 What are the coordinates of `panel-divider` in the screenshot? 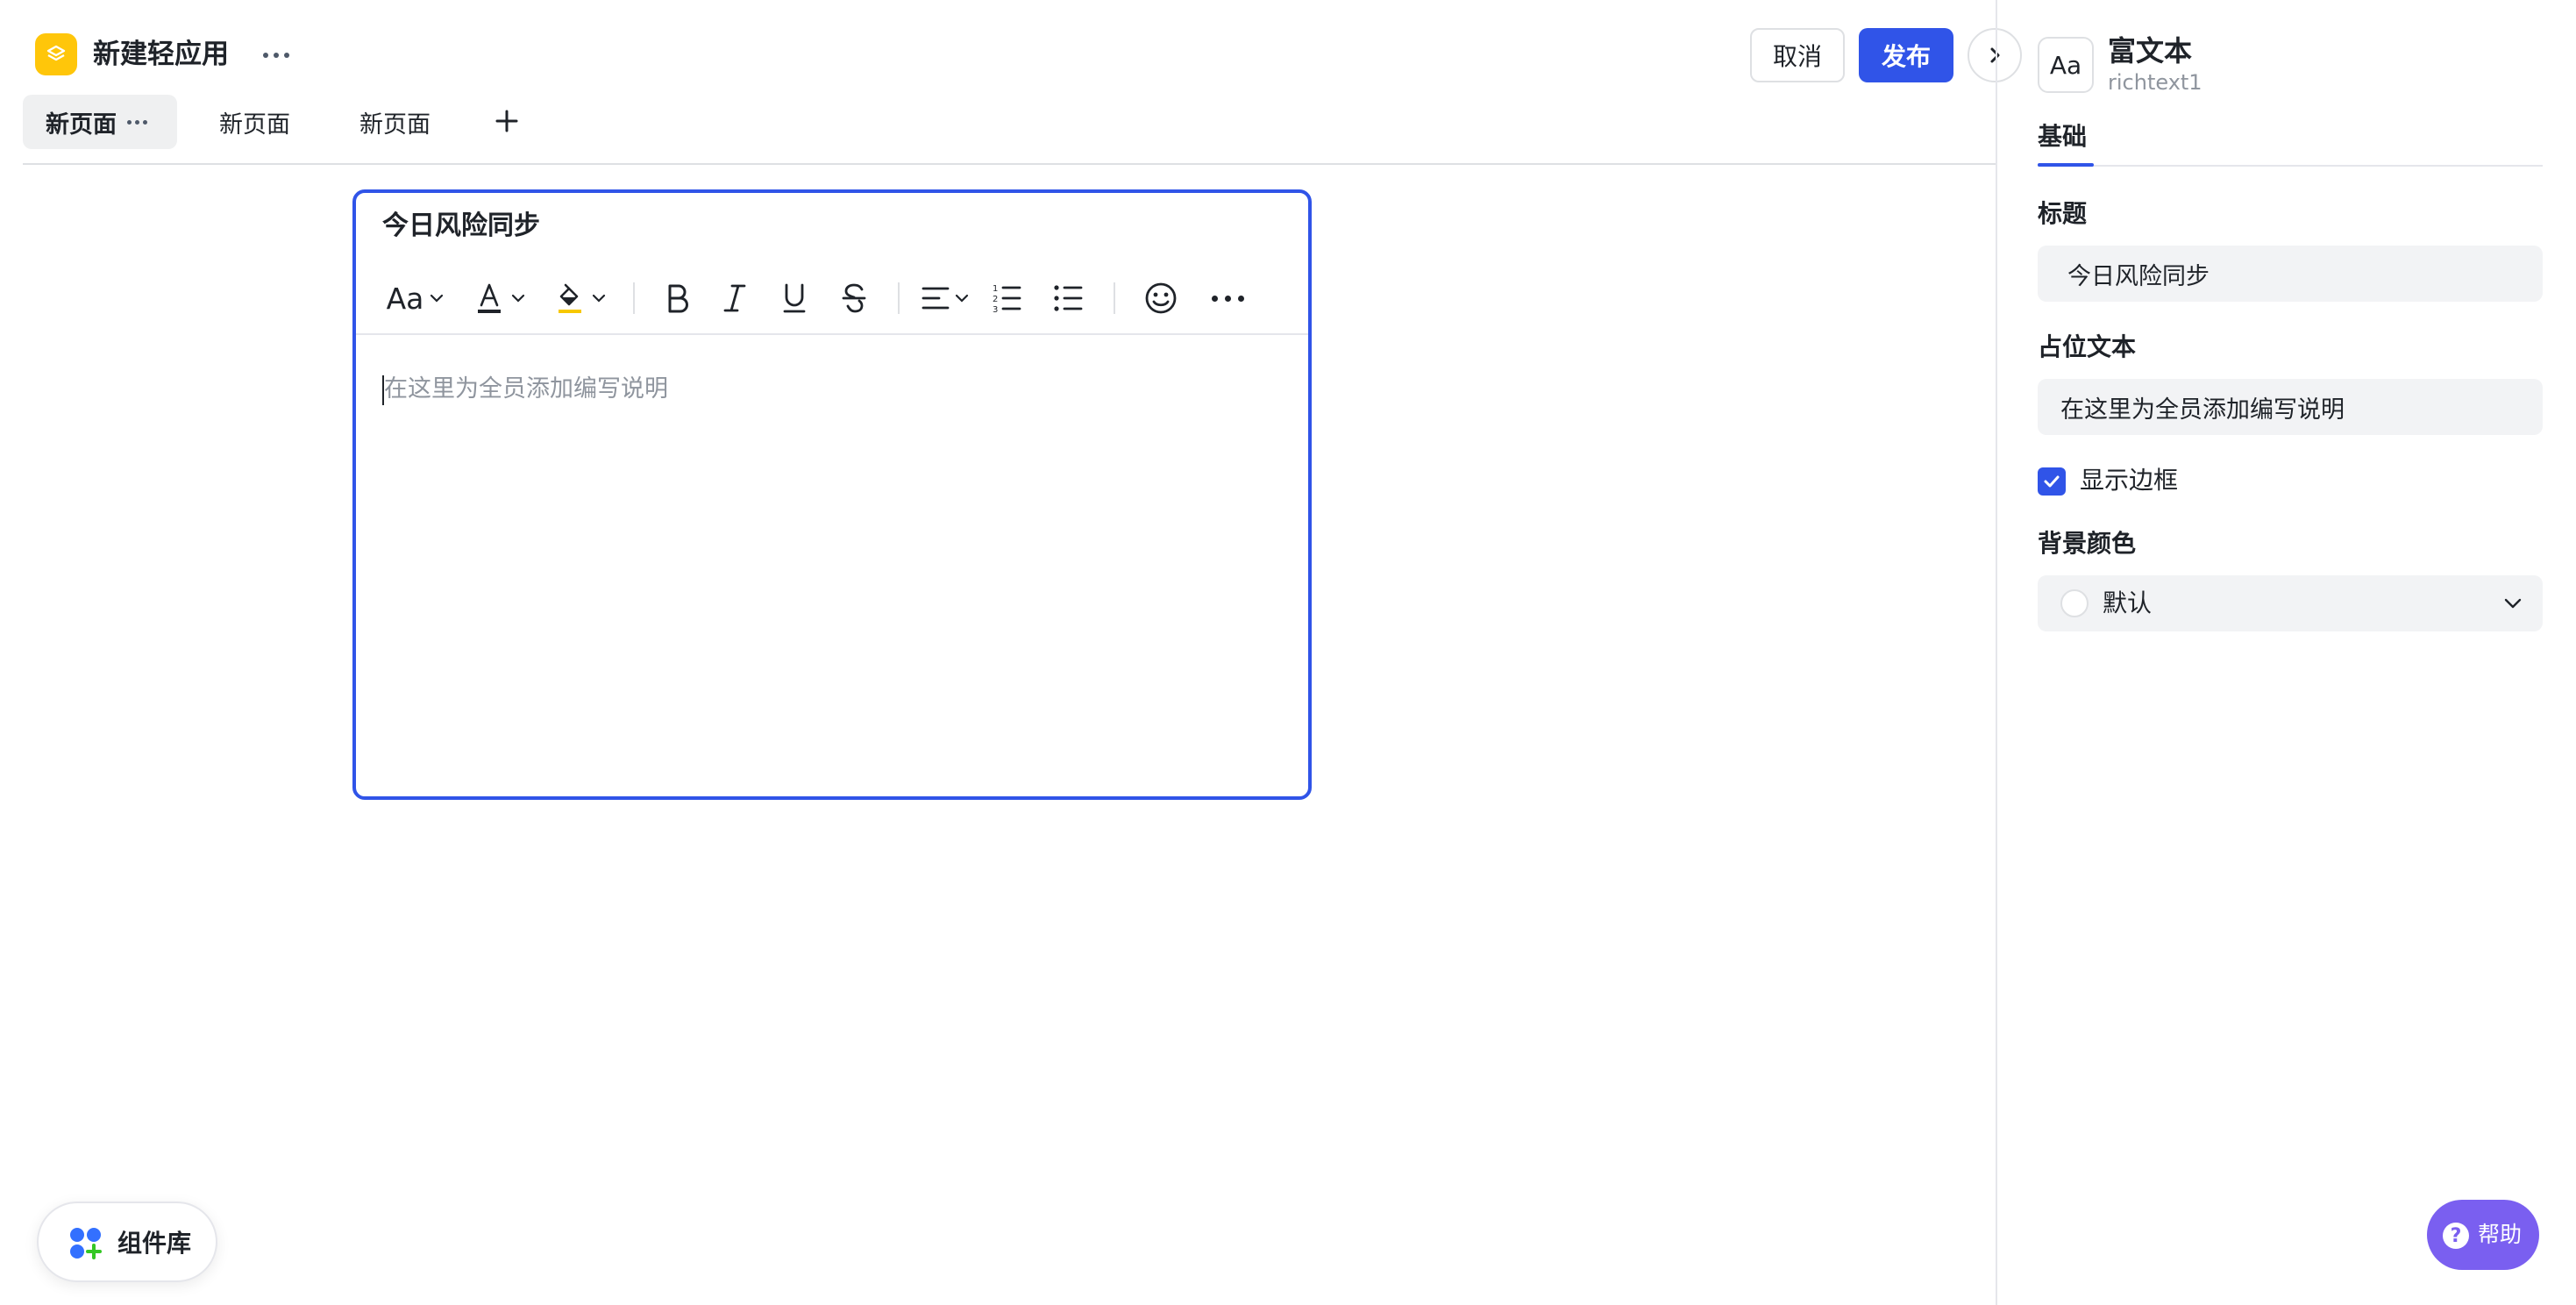 It's located at (1996, 652).